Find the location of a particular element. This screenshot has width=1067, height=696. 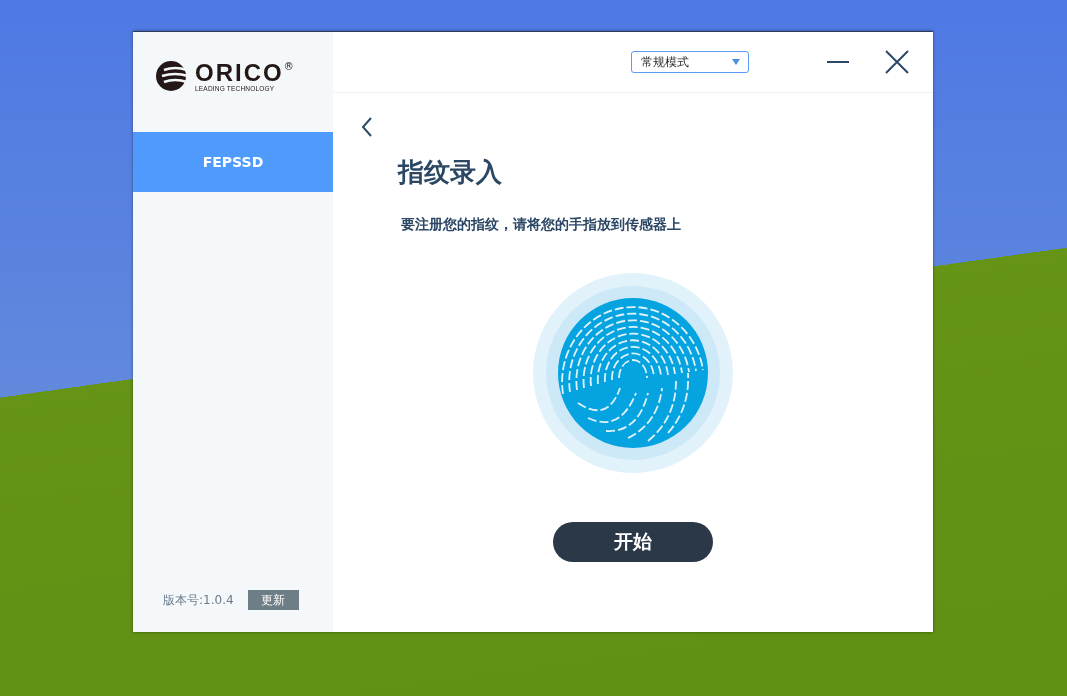

close-icon is located at coordinates (897, 62).